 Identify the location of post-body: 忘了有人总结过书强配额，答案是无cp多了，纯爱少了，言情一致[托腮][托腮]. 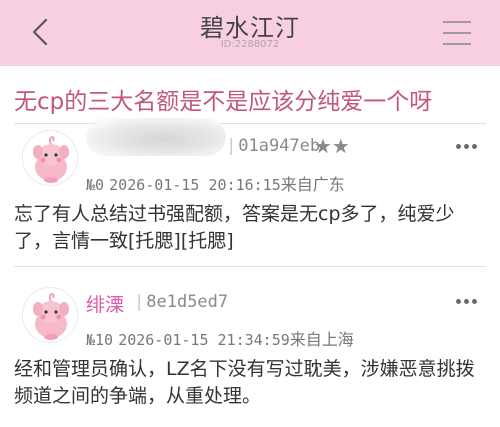
(234, 227).